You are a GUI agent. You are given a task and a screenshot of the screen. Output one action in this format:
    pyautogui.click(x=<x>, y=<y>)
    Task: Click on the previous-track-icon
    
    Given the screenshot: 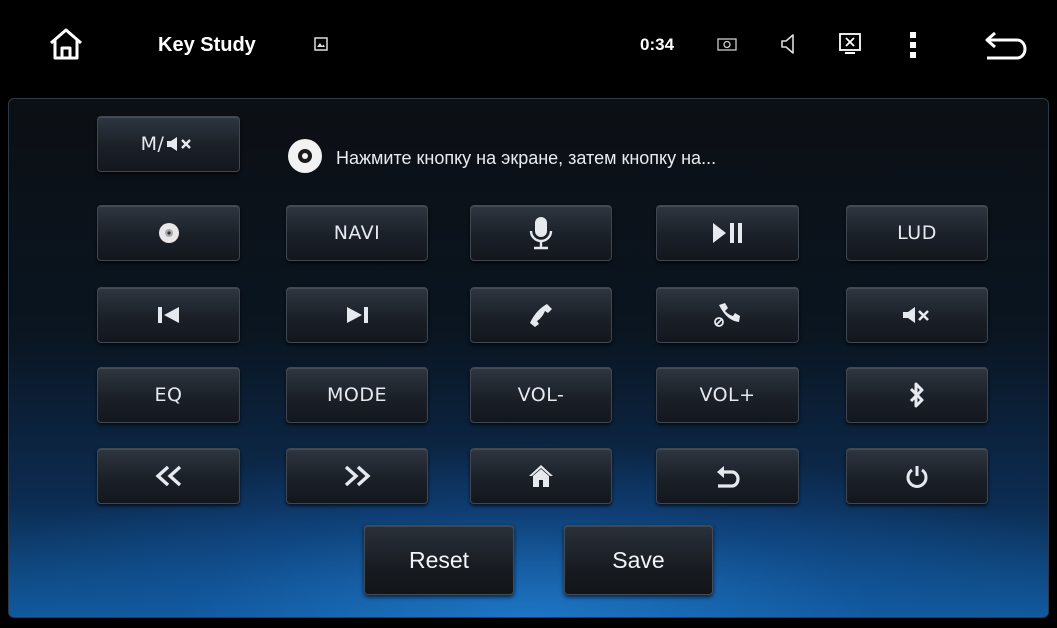 What is the action you would take?
    pyautogui.click(x=169, y=315)
    